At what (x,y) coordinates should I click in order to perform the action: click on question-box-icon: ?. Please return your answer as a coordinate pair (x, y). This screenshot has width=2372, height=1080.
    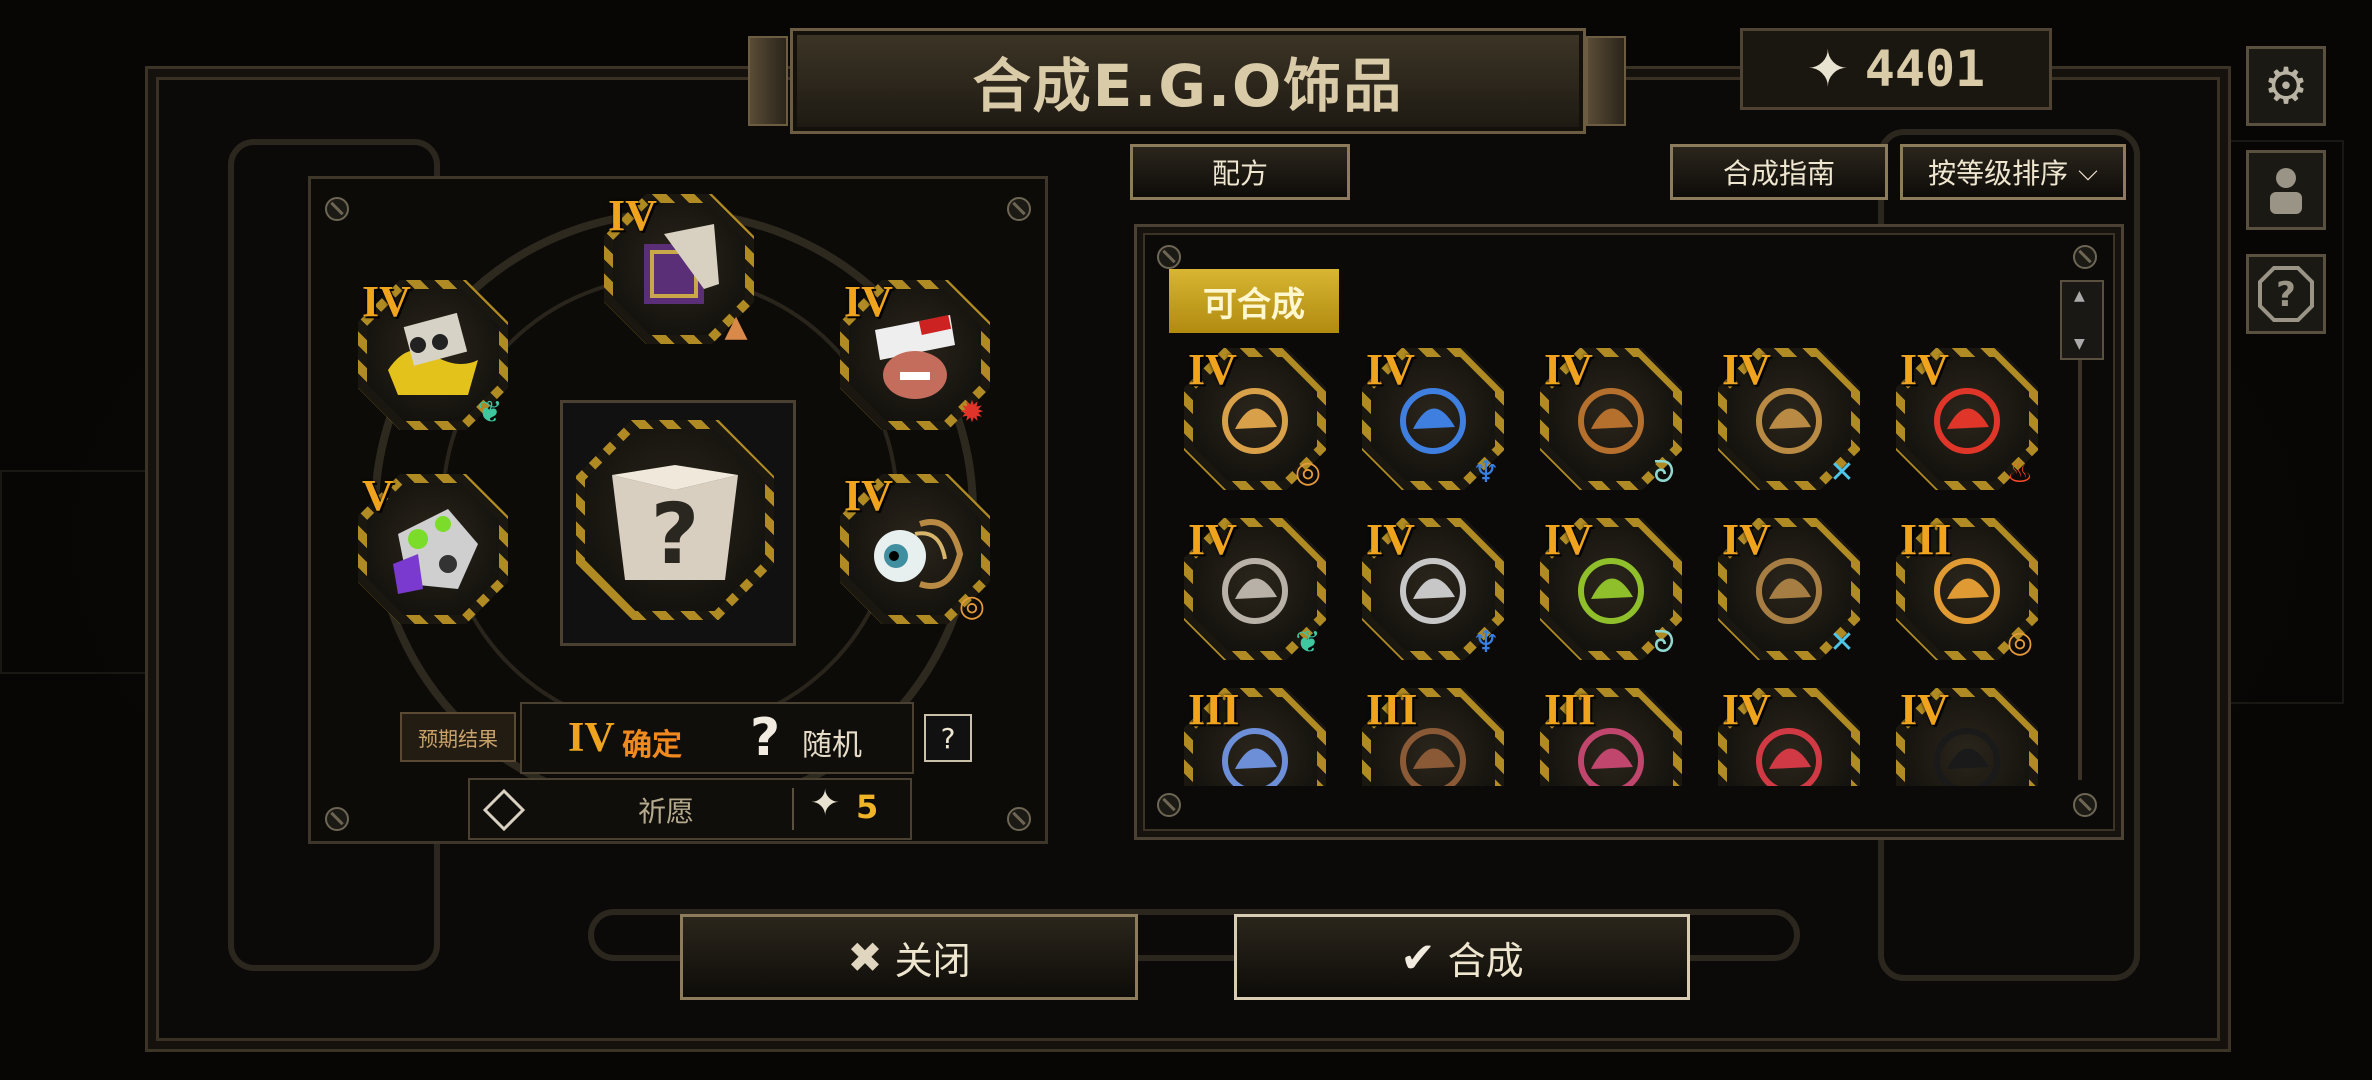
    Looking at the image, I should click on (675, 520).